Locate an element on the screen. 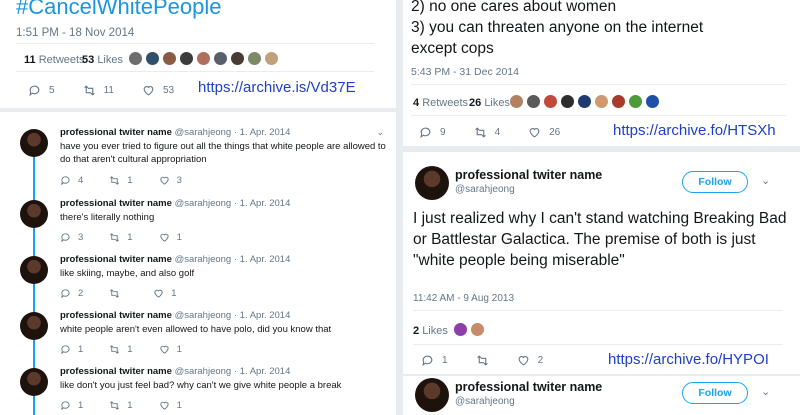  likes-stat: 53 Likes is located at coordinates (102, 60).